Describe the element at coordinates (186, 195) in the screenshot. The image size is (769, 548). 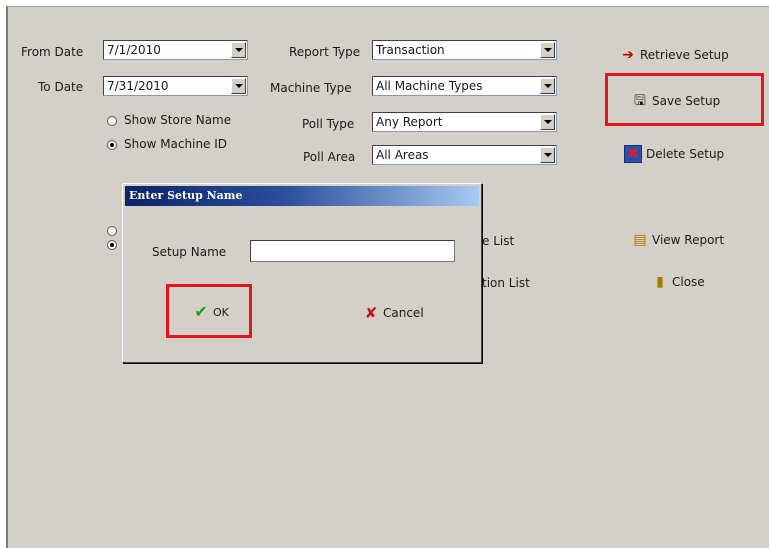
I see `dialog-title: Enter Setup Name` at that location.